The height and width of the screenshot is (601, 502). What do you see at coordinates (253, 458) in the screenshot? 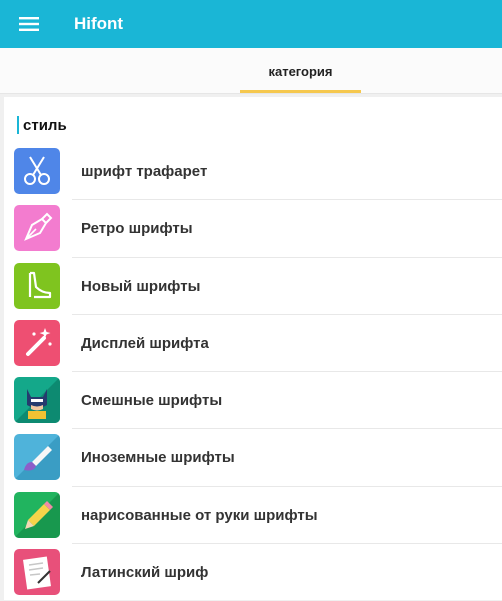
I see `category-item-foreign: Иноземные шрифты` at bounding box center [253, 458].